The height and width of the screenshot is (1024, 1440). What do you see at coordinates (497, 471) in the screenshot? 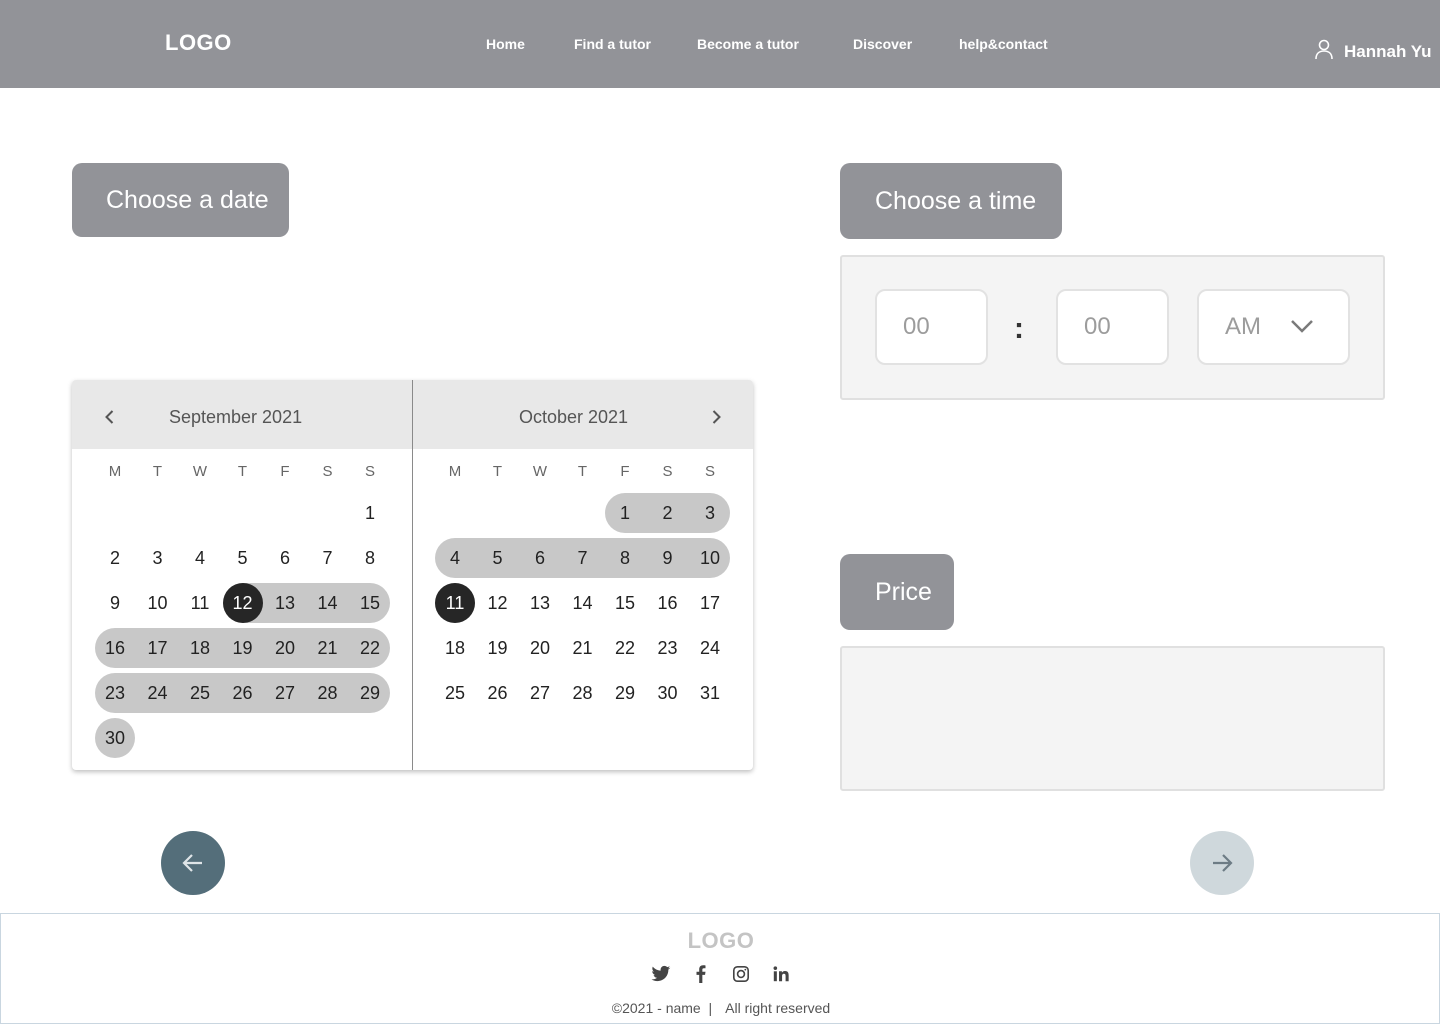
I see `weekday-tue-header: T` at bounding box center [497, 471].